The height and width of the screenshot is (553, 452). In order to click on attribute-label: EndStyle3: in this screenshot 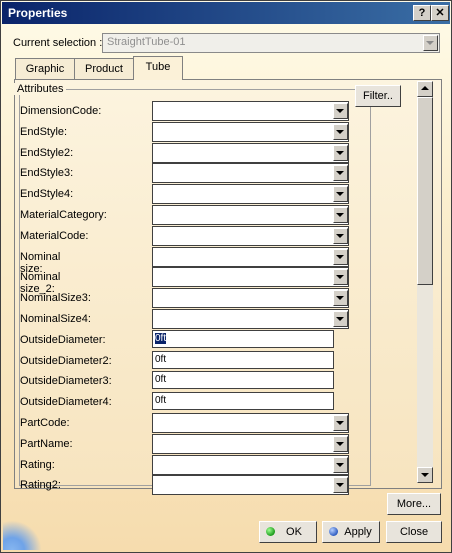, I will do `click(47, 173)`.